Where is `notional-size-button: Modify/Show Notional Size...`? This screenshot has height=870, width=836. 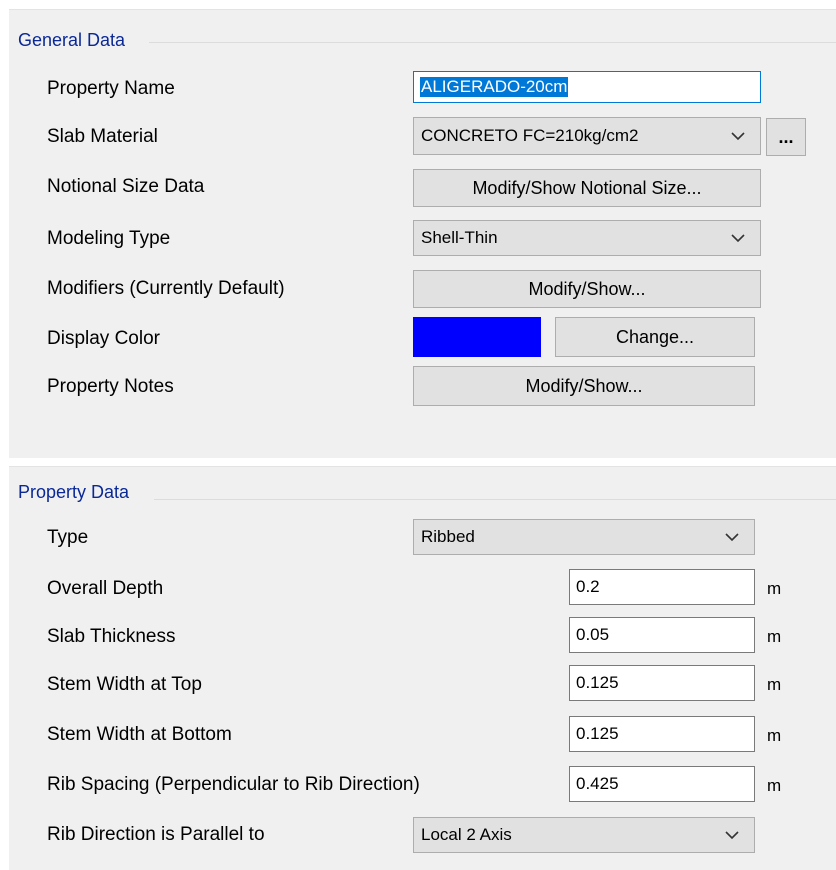
notional-size-button: Modify/Show Notional Size... is located at coordinates (587, 188).